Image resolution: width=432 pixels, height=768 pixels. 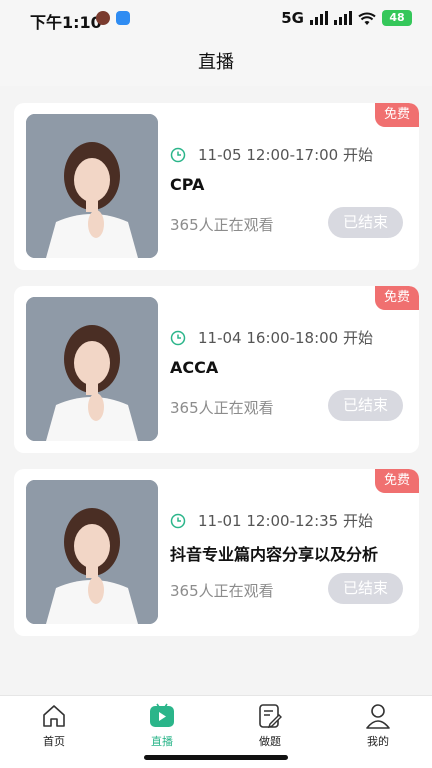 I want to click on status-indicators: 5G 48, so click(x=346, y=18).